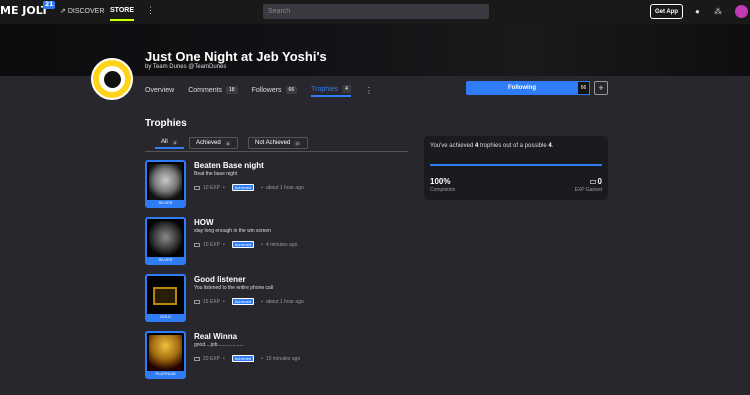 The width and height of the screenshot is (750, 395). What do you see at coordinates (588, 190) in the screenshot?
I see `exp-gained-label: EXP Gained` at bounding box center [588, 190].